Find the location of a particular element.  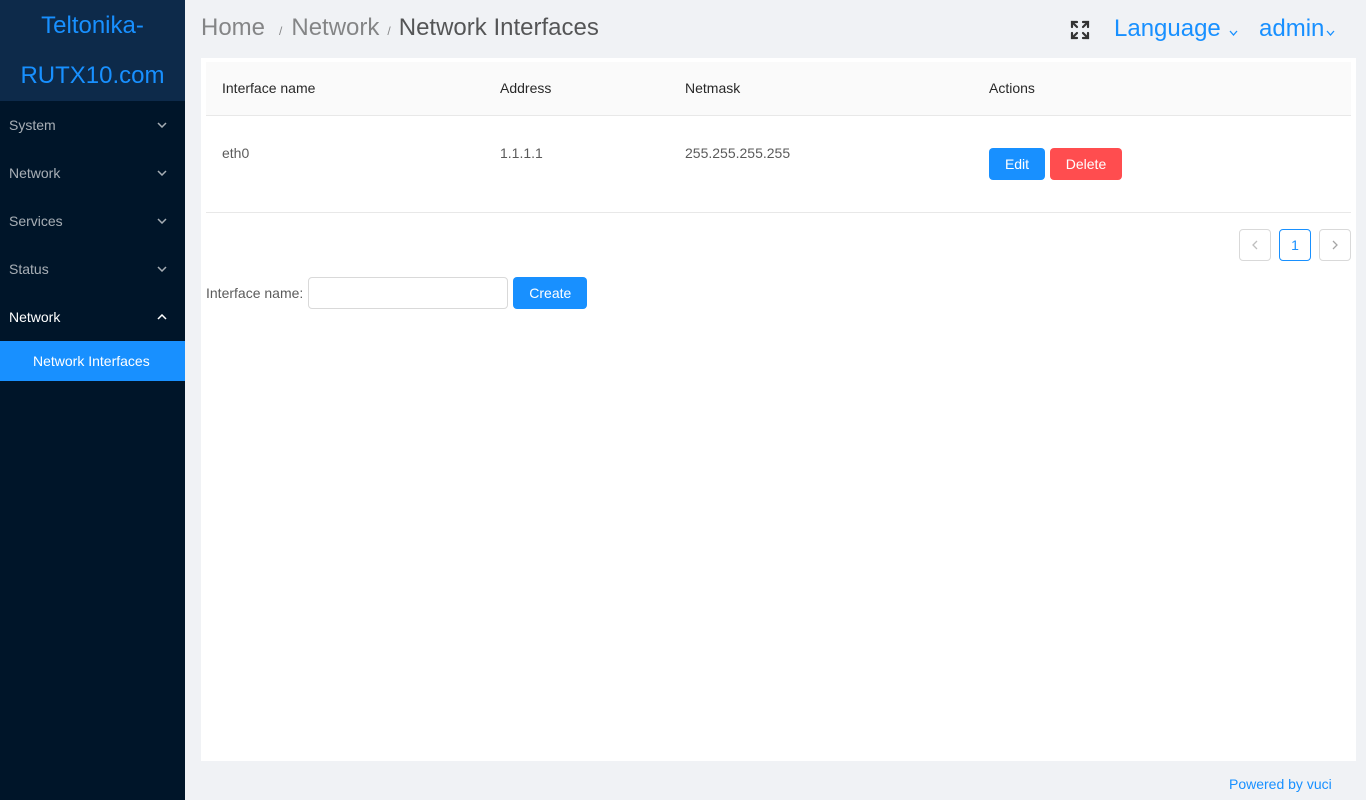

table-header: Interface name Address Netmask Actions is located at coordinates (778, 89).